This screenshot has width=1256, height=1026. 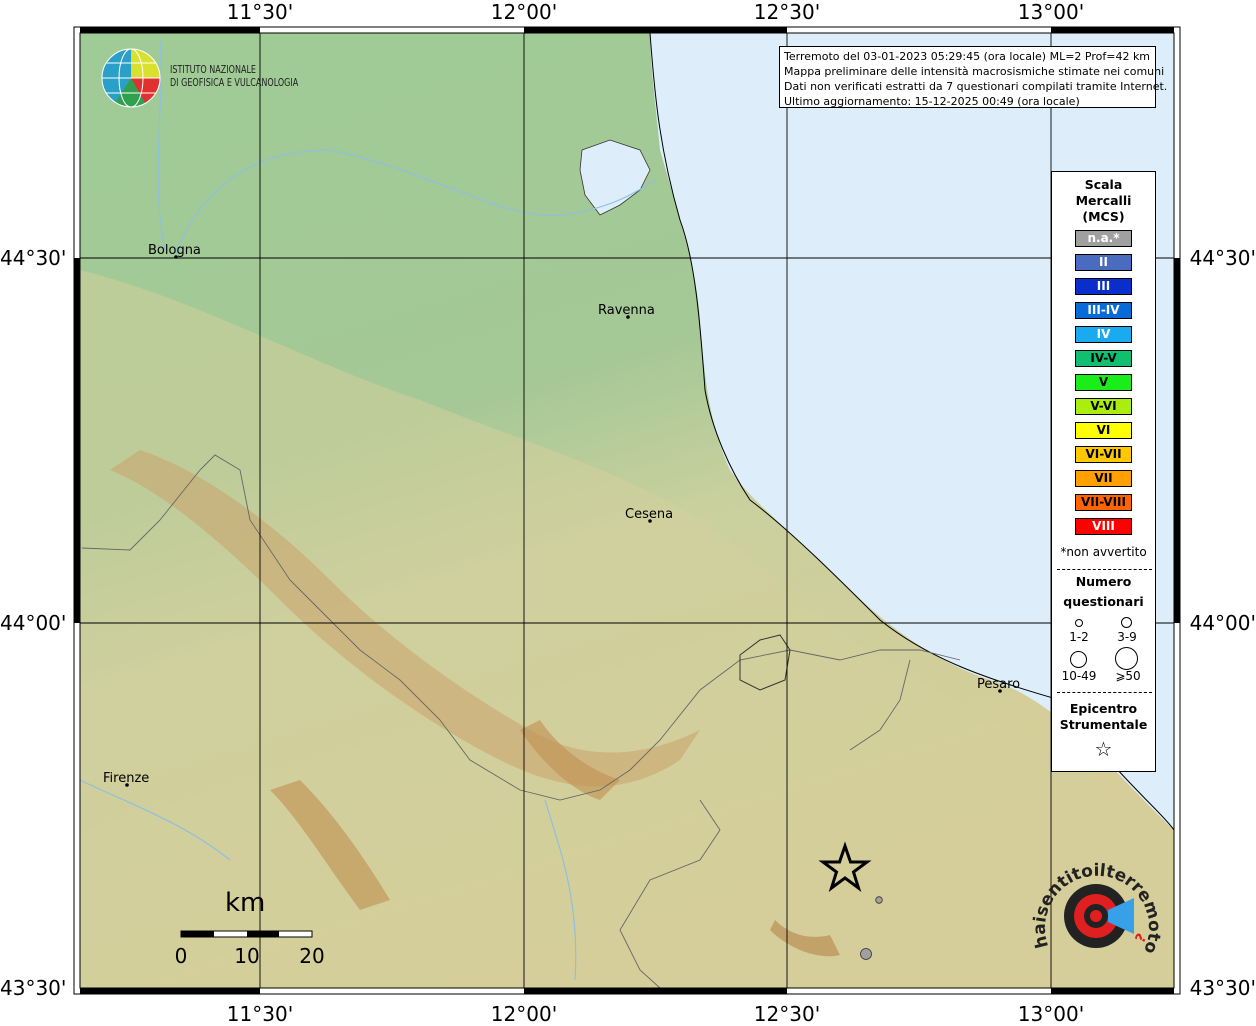 I want to click on ingv-name-line2: DI GEOFISICA E VULCANOLOGIA, so click(x=234, y=83).